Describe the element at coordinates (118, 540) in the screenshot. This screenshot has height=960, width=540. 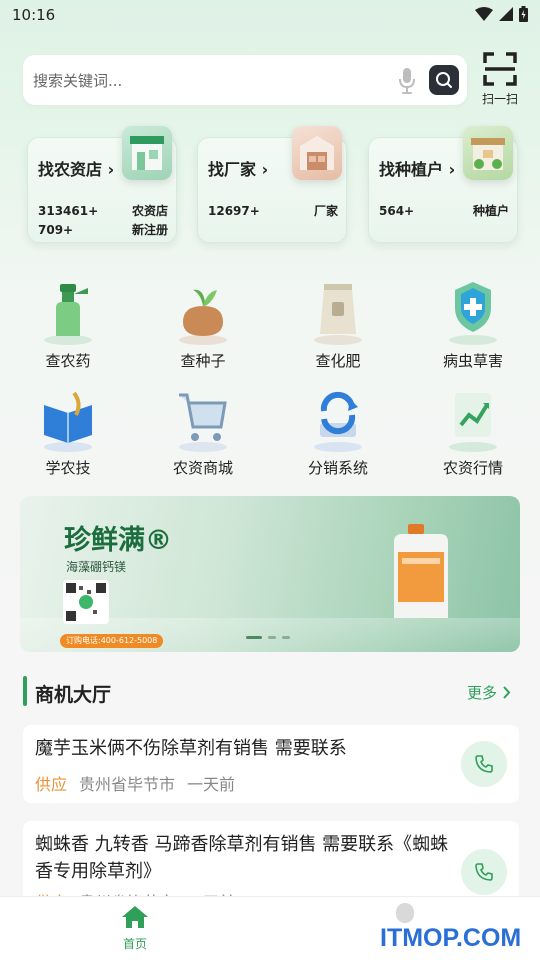
I see `banner-title: 珍鲜满®` at that location.